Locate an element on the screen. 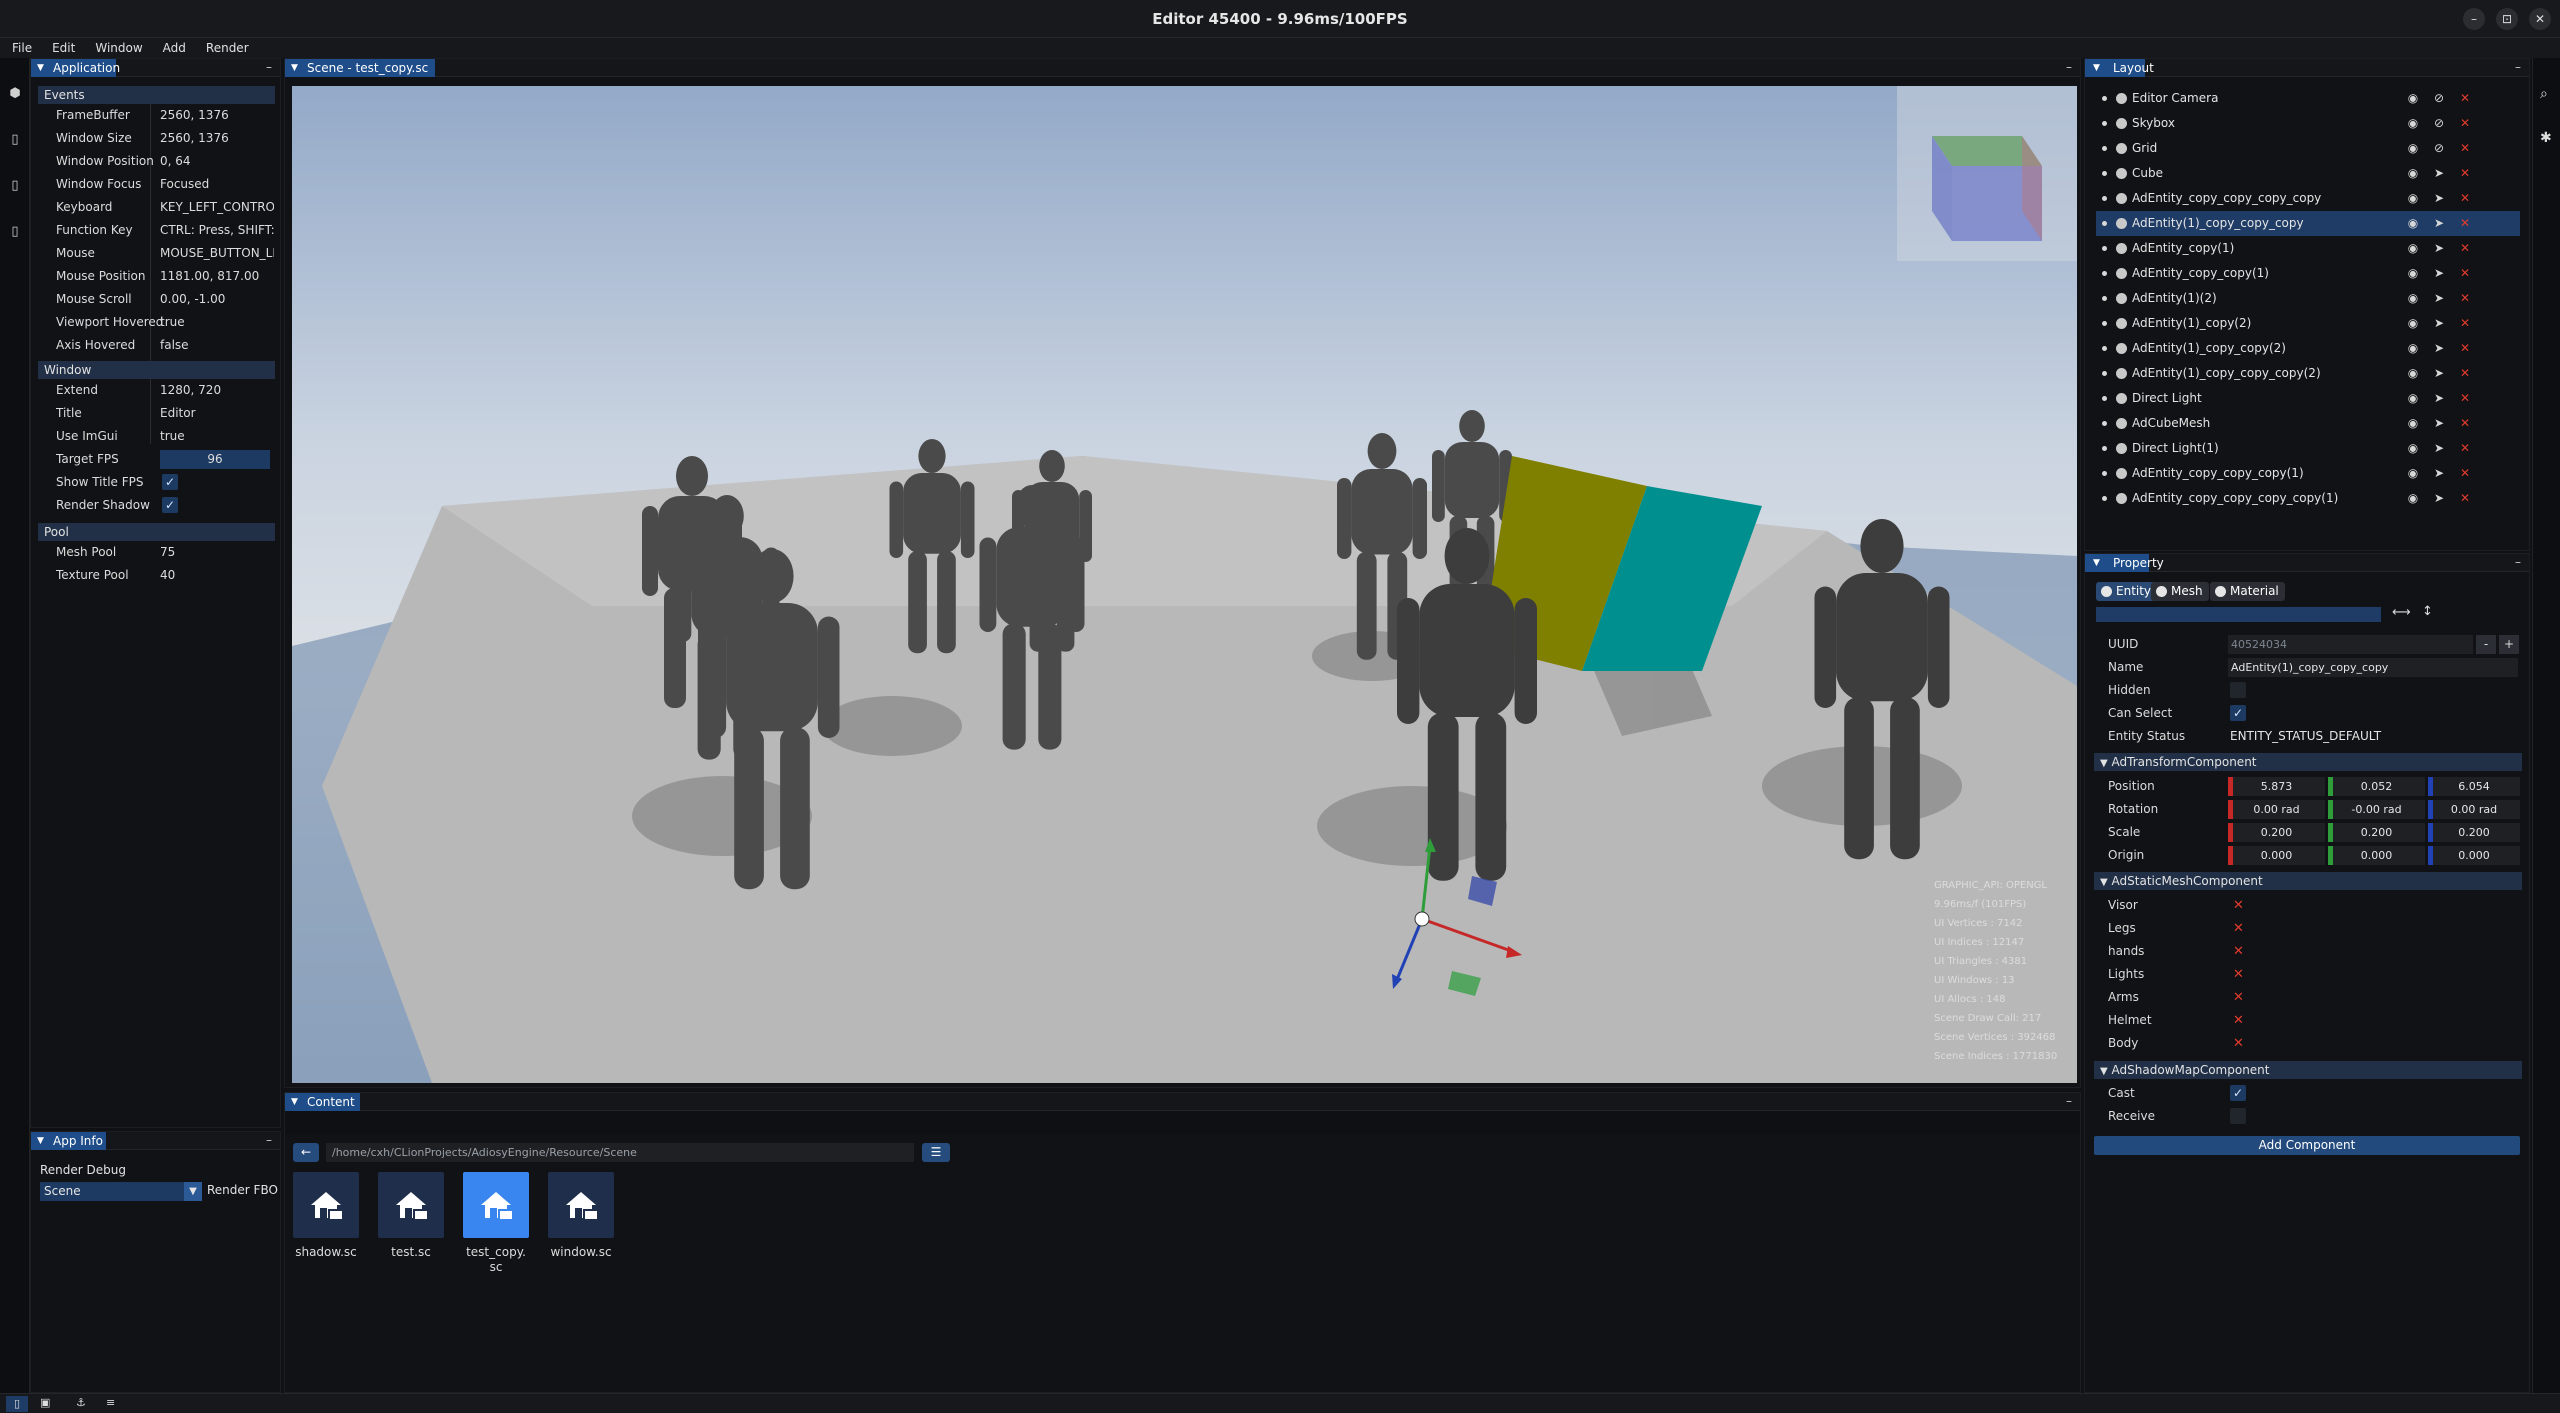  static-mesh-component-header: ▼ AdStaticMeshComponent is located at coordinates (2308, 881).